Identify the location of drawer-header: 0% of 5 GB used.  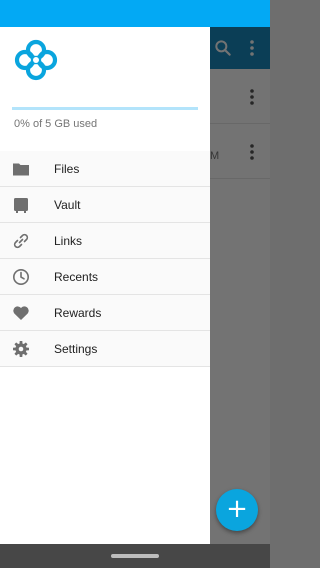
(105, 89).